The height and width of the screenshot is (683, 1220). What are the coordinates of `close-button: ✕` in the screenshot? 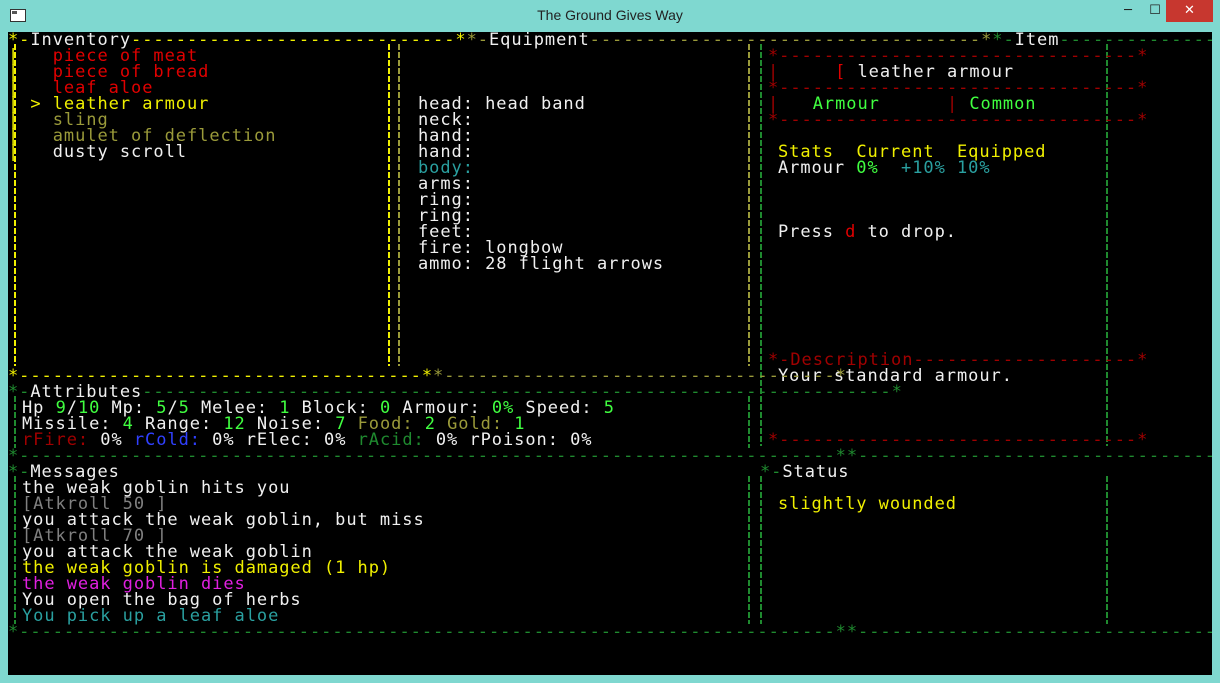 It's located at (1189, 11).